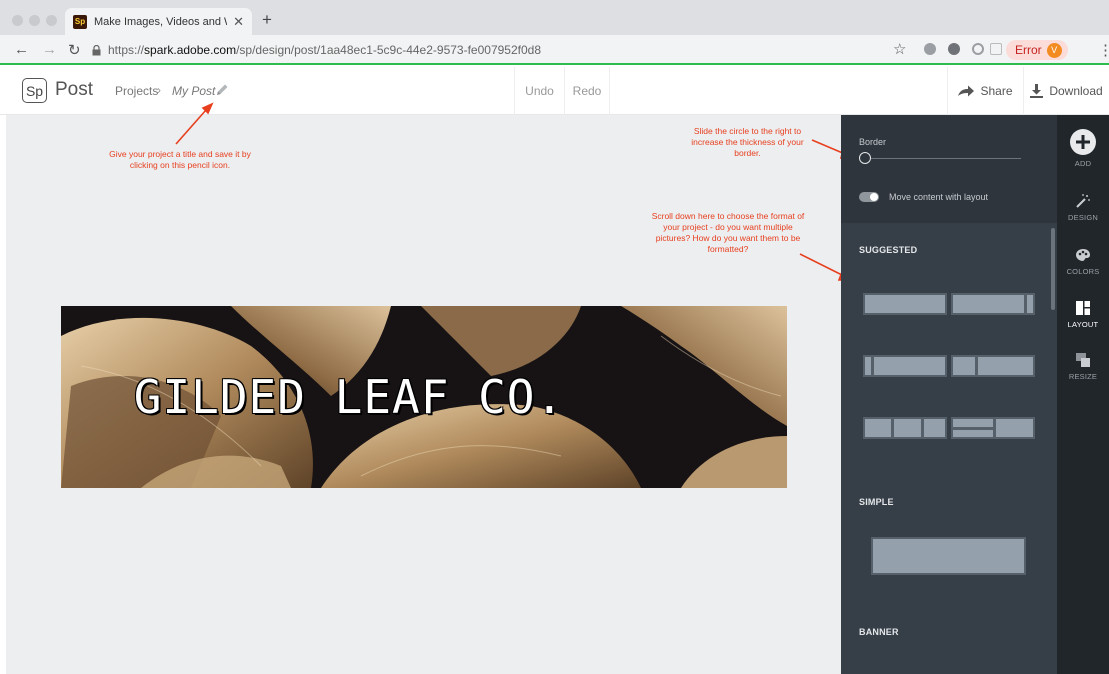 The height and width of the screenshot is (674, 1109). I want to click on resize-icon, so click(1083, 360).